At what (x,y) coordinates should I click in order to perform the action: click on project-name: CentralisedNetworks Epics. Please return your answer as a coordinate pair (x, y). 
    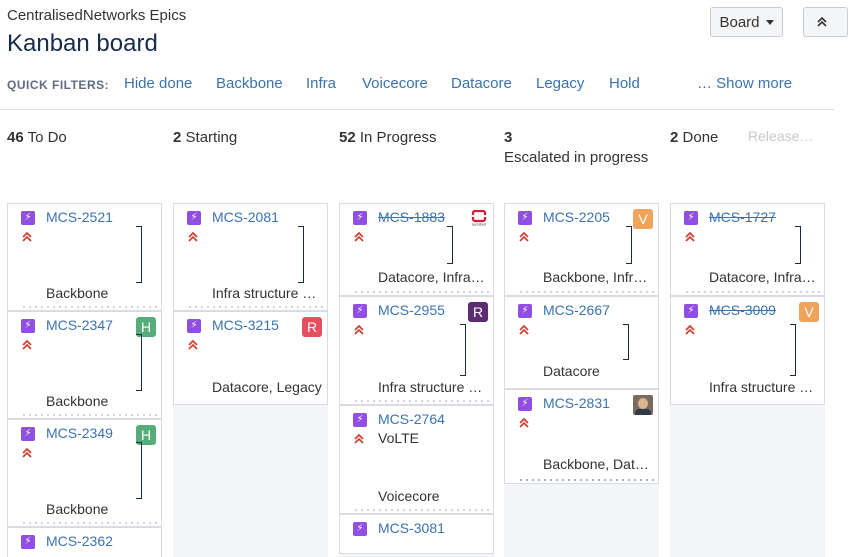
    Looking at the image, I should click on (96, 15).